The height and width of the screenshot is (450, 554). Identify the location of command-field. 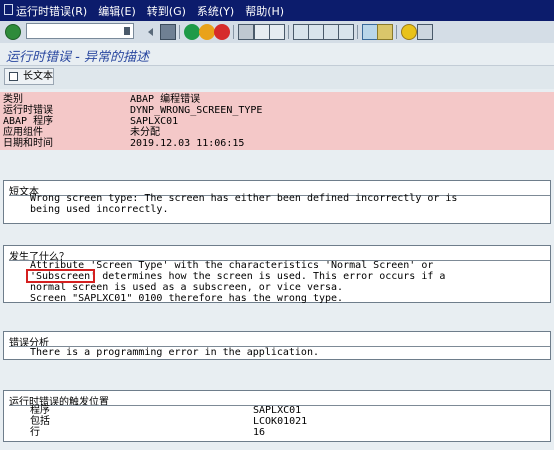
(80, 31).